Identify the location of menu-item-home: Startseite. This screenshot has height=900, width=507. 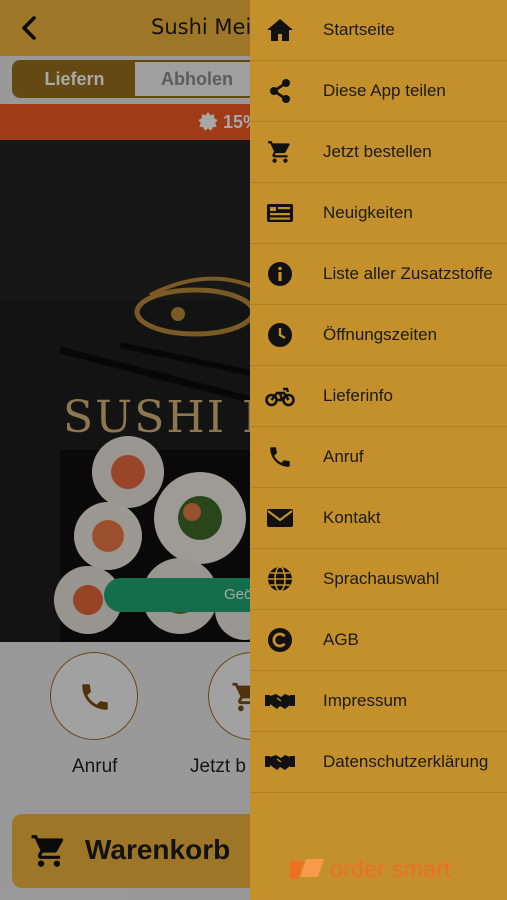
(378, 30).